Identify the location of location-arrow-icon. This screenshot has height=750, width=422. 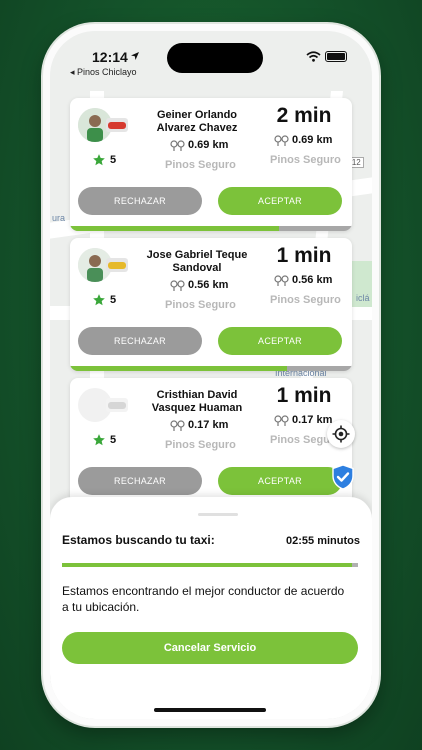
(135, 56).